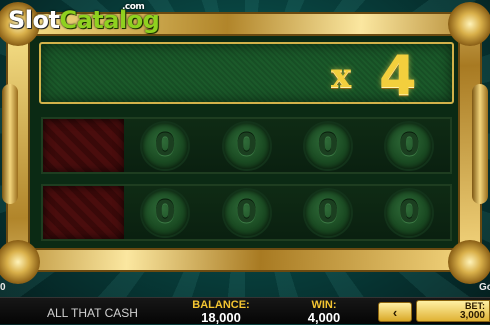 This screenshot has width=490, height=325. What do you see at coordinates (341, 76) in the screenshot?
I see `multiplier-x: x` at bounding box center [341, 76].